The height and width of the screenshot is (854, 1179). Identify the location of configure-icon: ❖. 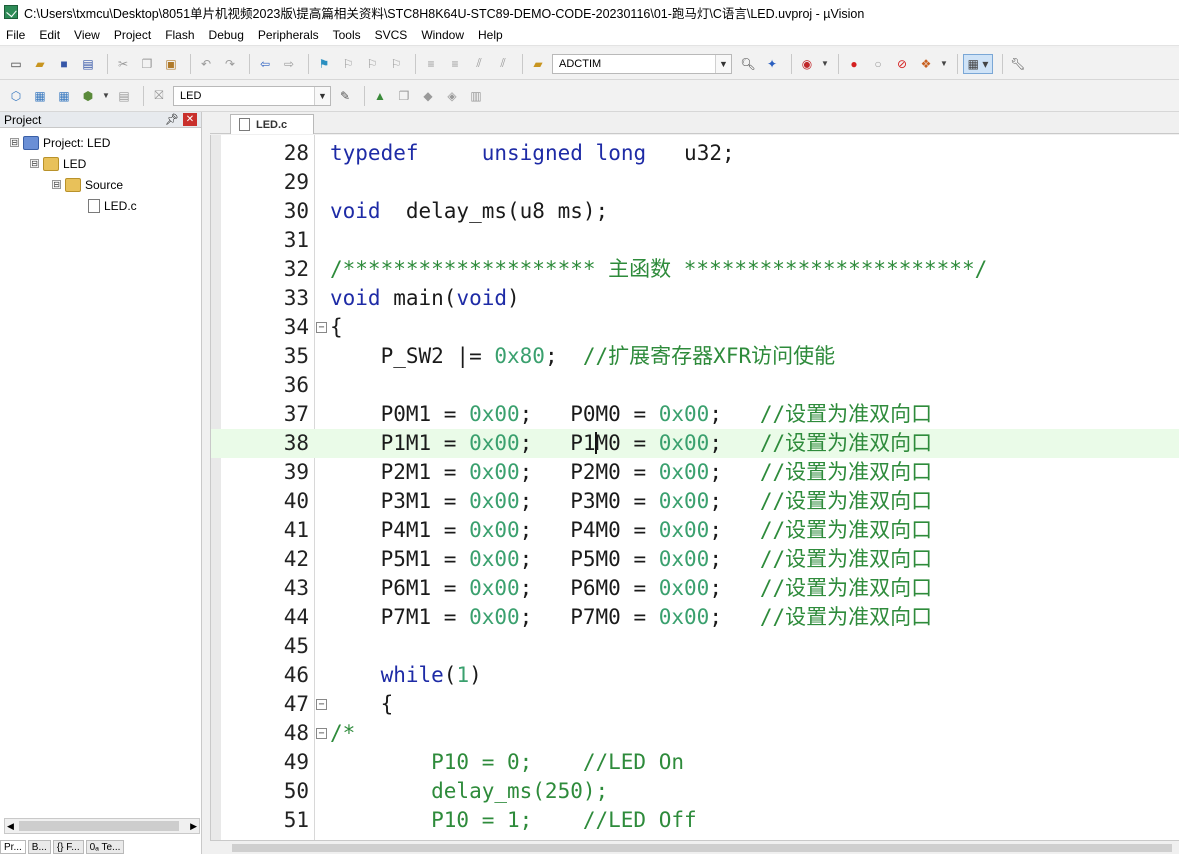
(926, 64).